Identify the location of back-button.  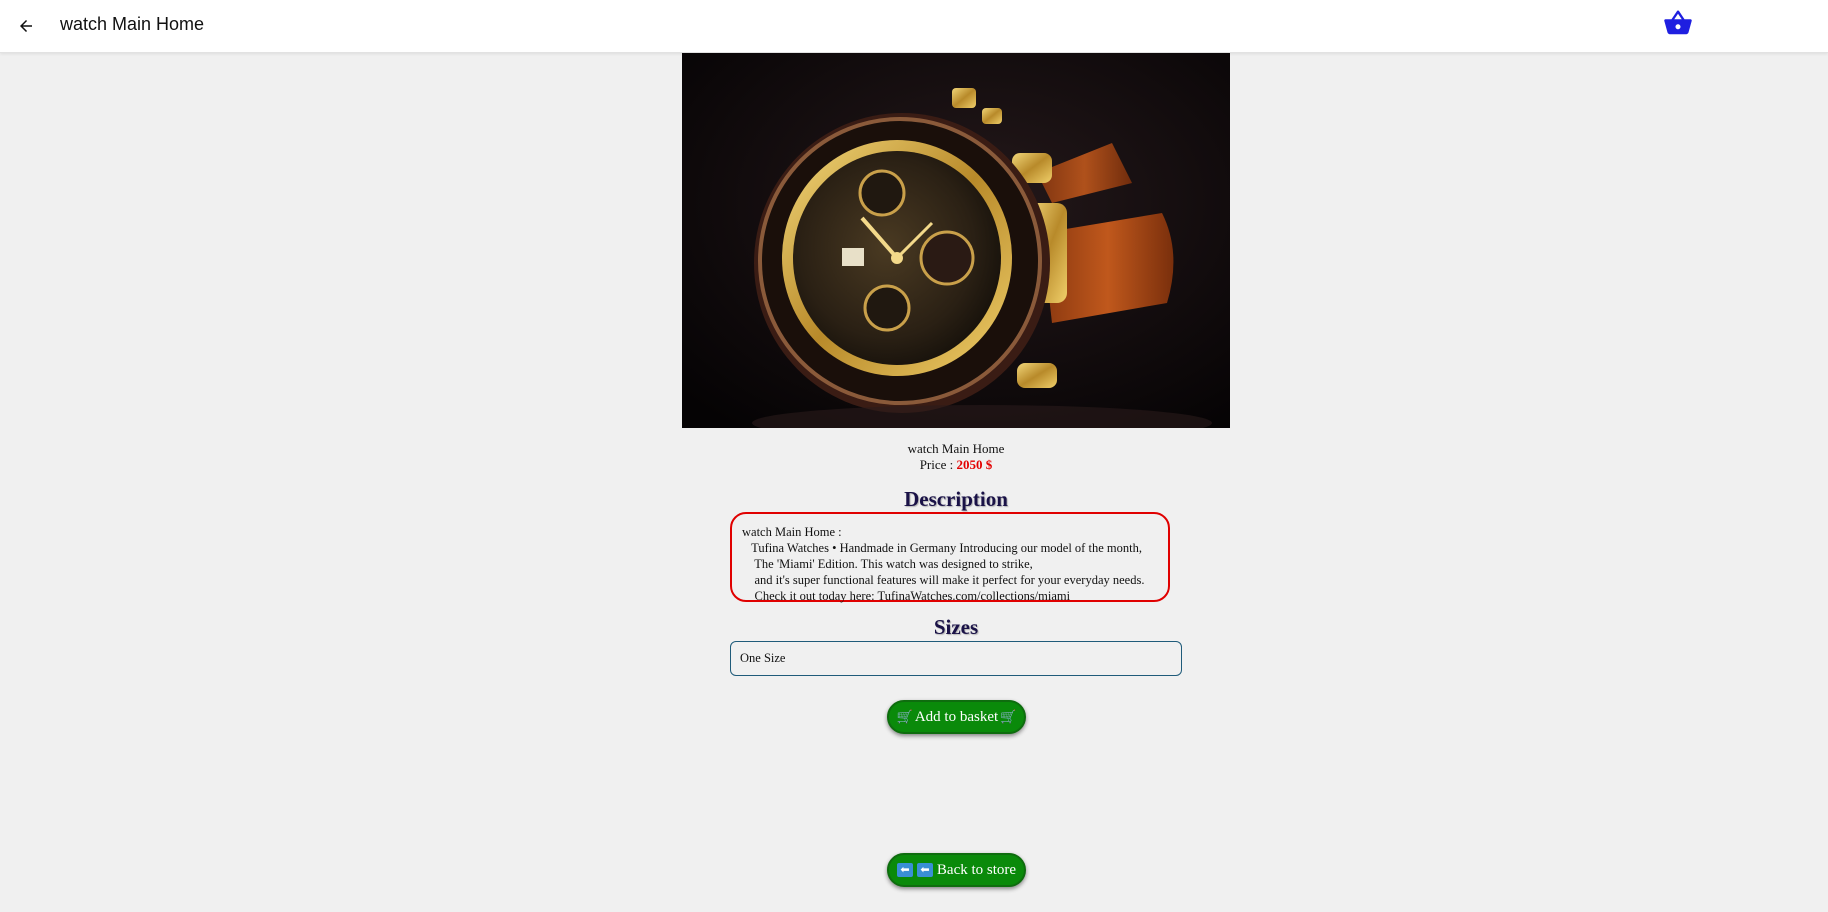
(26, 26).